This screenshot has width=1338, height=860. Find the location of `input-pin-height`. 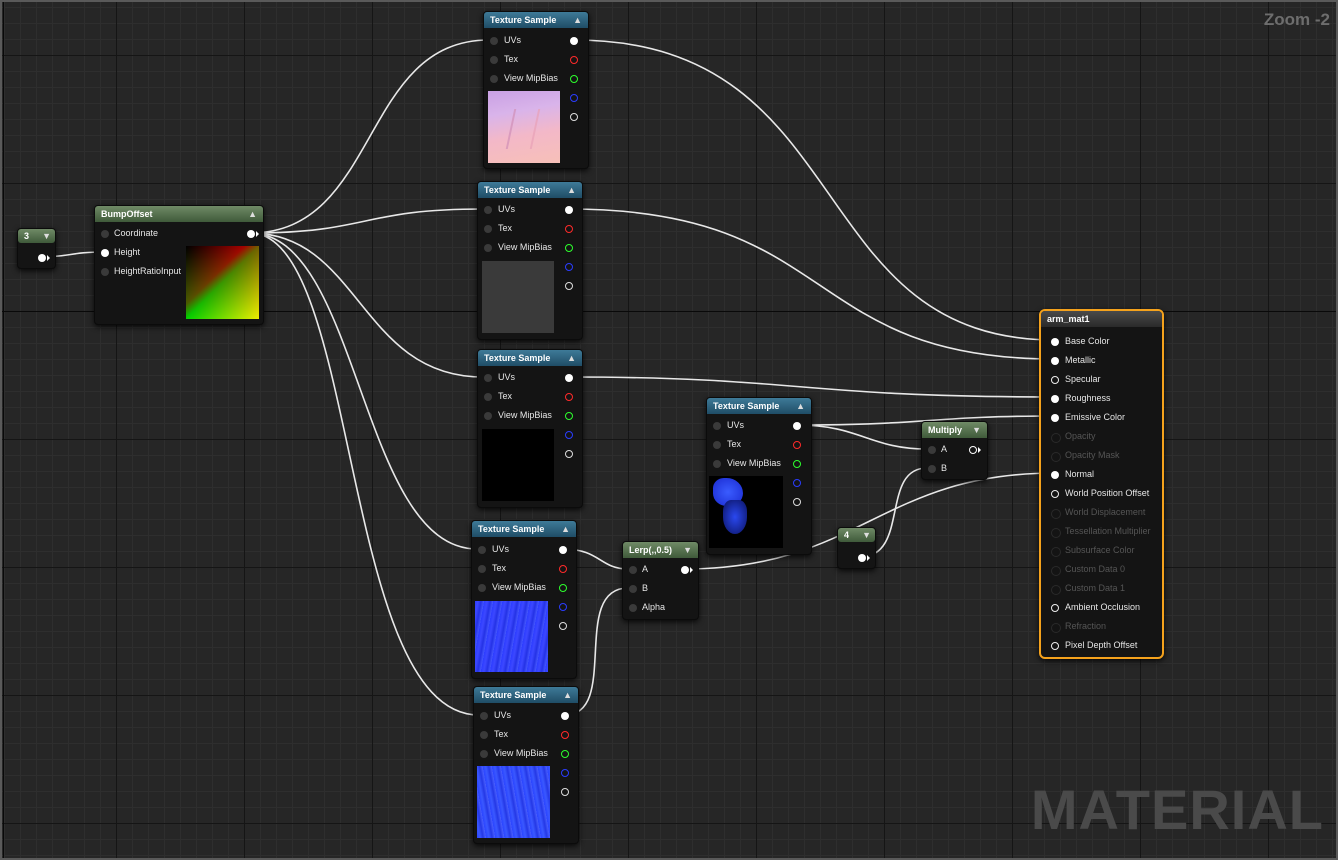

input-pin-height is located at coordinates (105, 253).